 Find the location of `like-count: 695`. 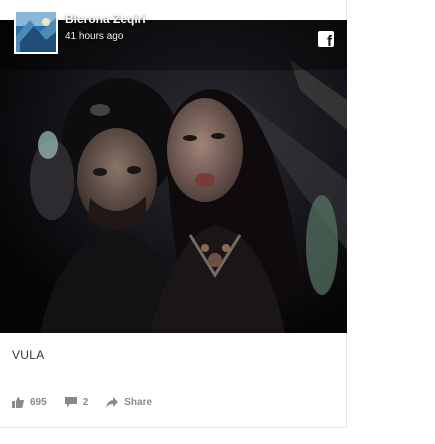

like-count: 695 is located at coordinates (38, 402).